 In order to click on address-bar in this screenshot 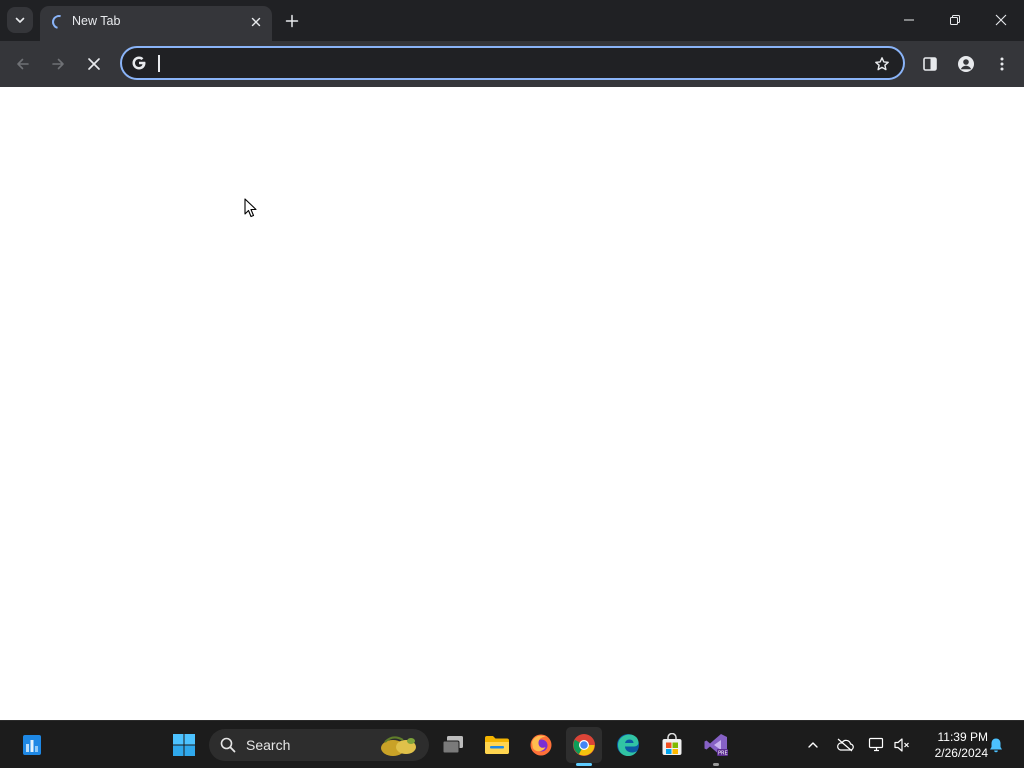, I will do `click(512, 63)`.